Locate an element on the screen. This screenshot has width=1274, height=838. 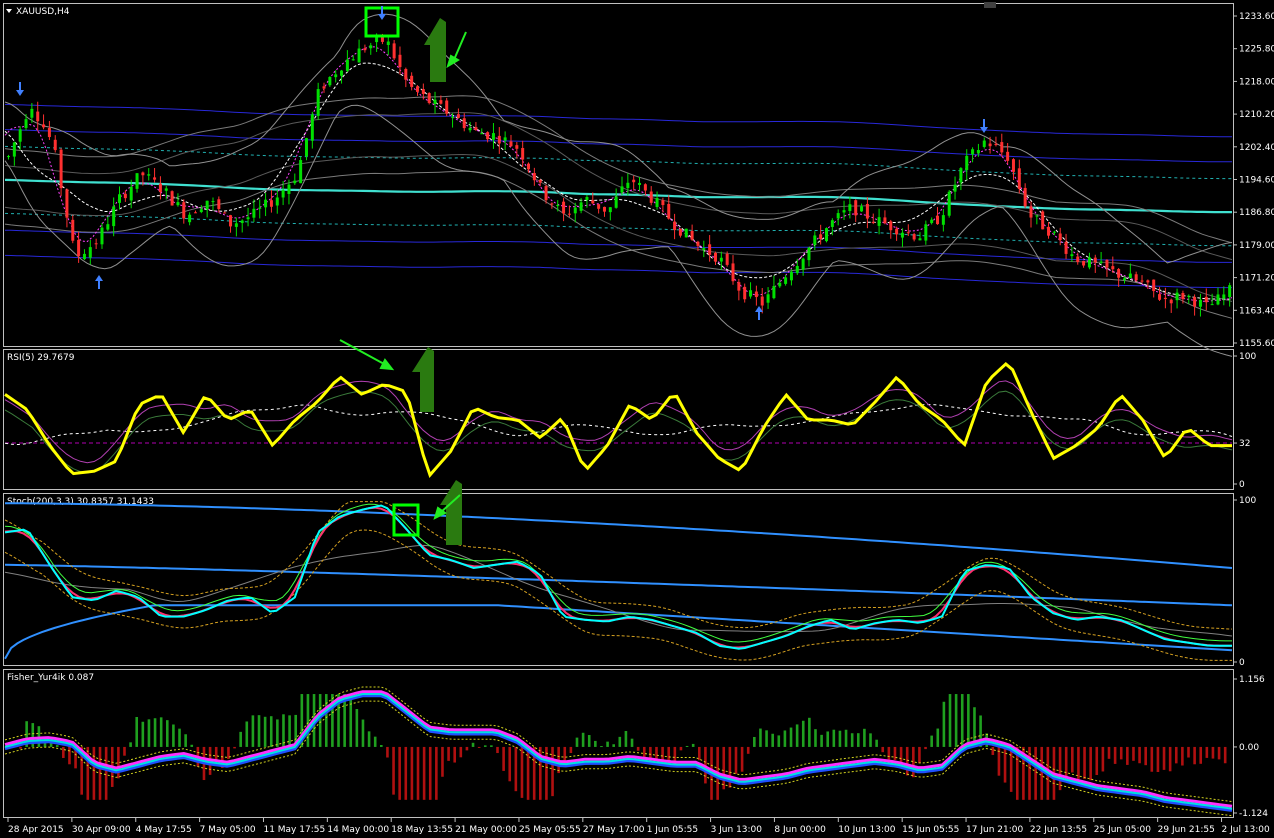
x-tick-label: 1 Jun 05:55 is located at coordinates (672, 830).